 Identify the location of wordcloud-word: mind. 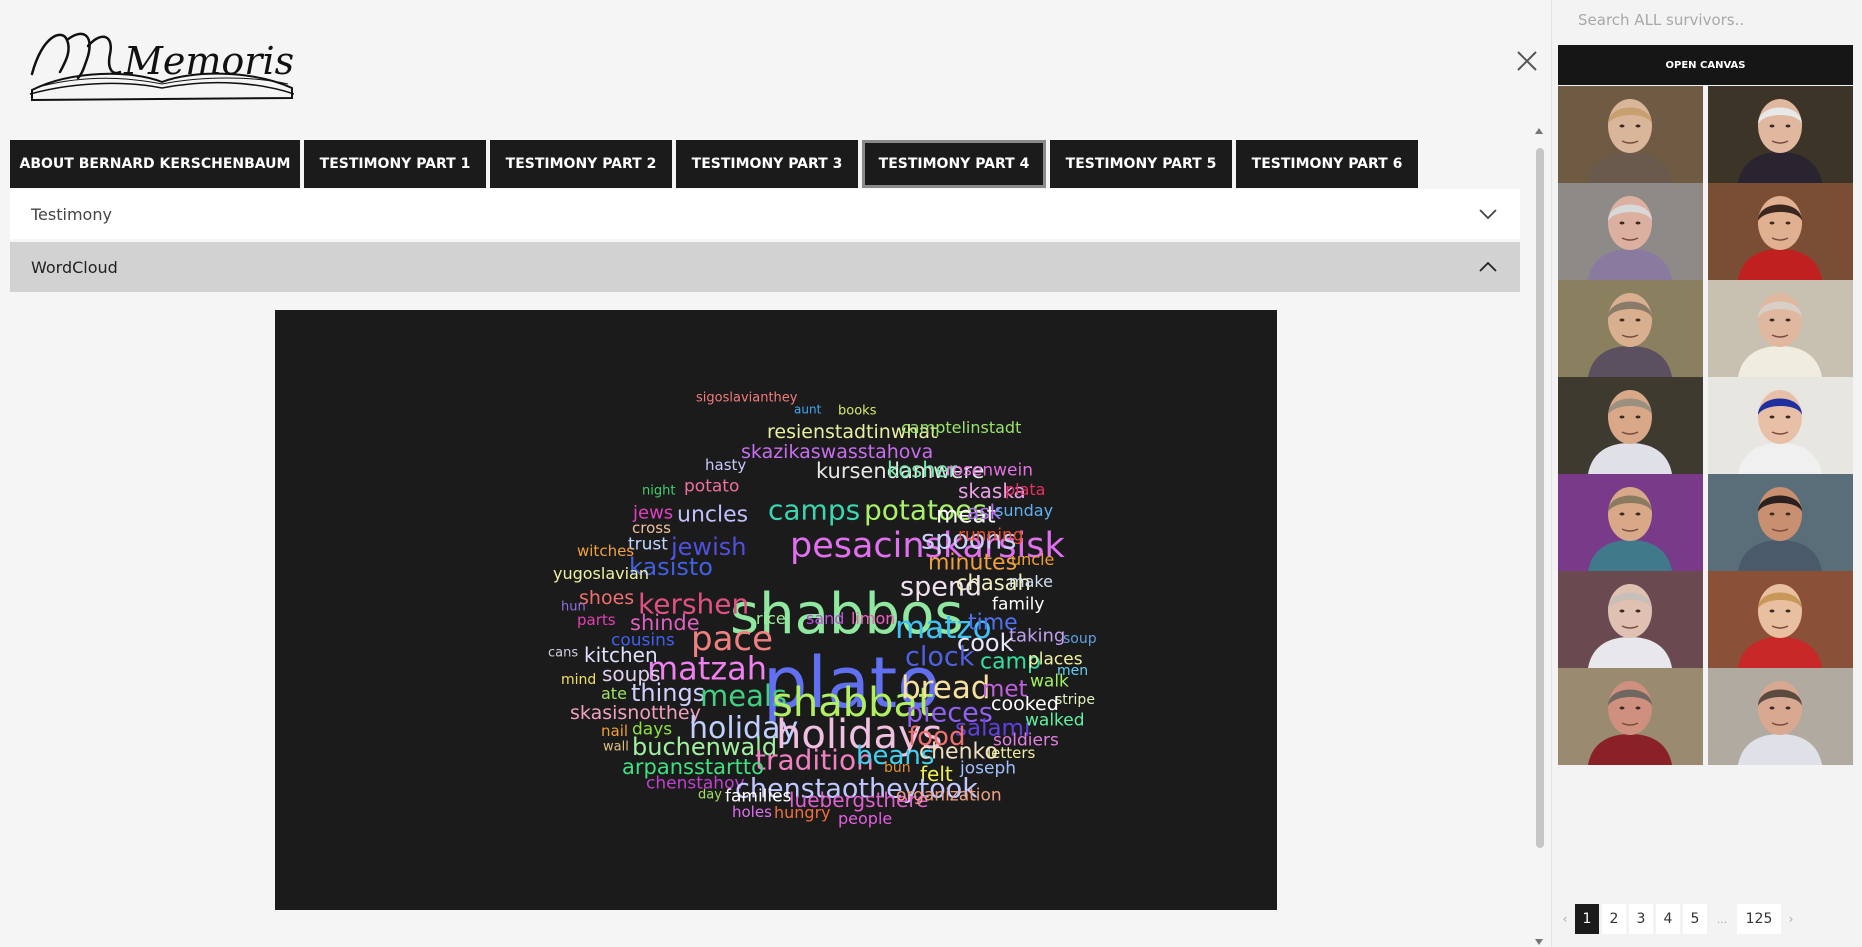
(578, 680).